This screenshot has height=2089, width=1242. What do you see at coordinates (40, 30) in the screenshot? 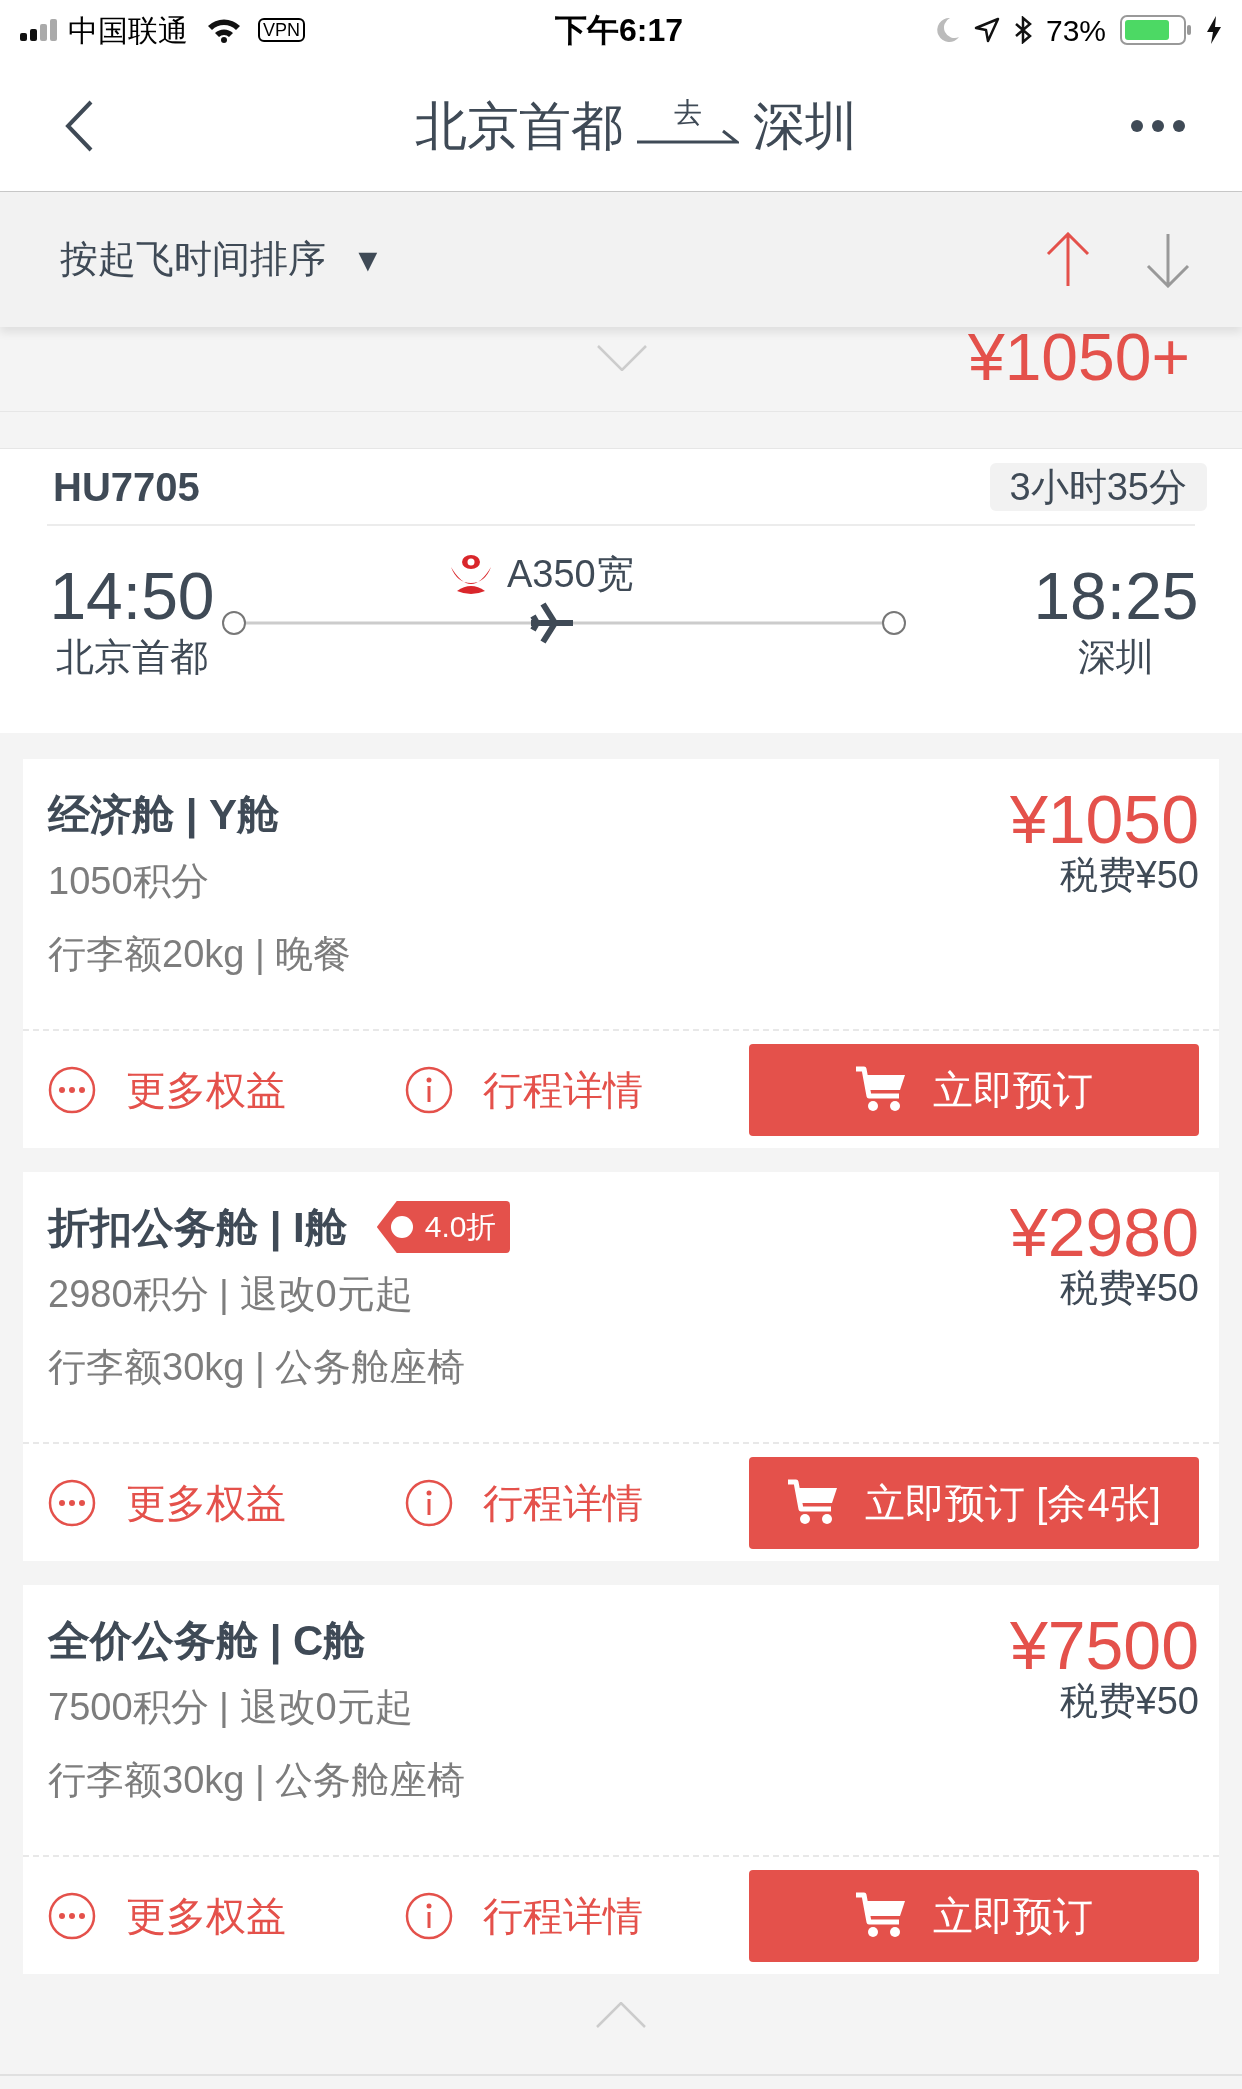
I see `signal-icon` at bounding box center [40, 30].